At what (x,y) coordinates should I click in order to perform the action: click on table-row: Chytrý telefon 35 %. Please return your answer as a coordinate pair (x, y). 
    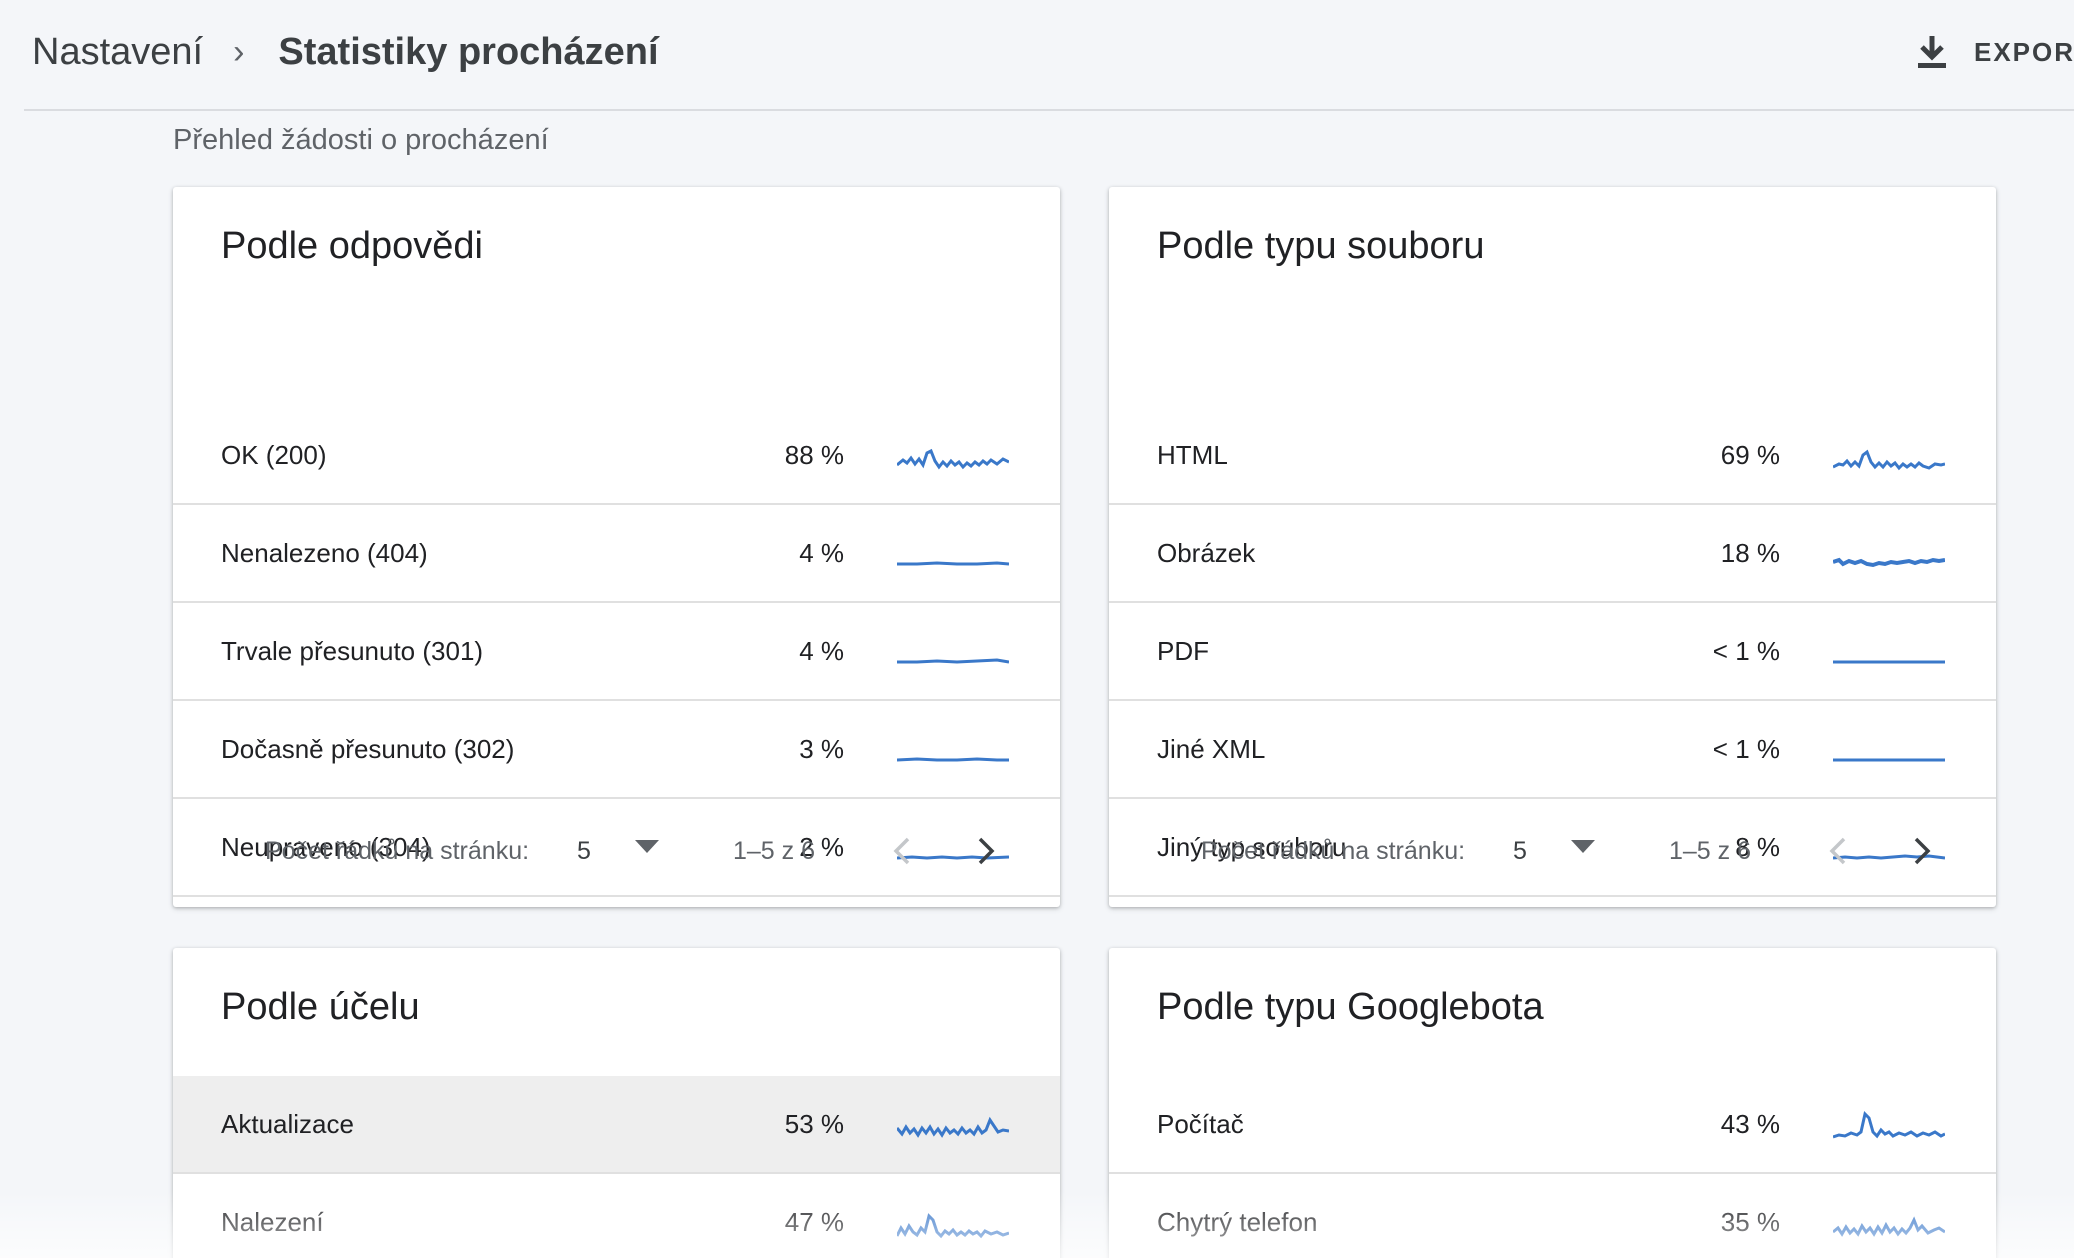
    Looking at the image, I should click on (1552, 1216).